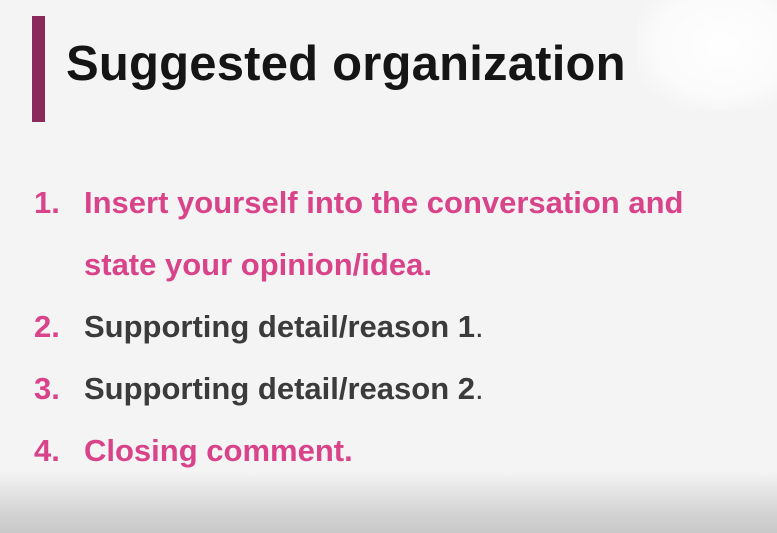 Image resolution: width=777 pixels, height=533 pixels. I want to click on list-item-3: 3. Supporting detail/reason 2., so click(394, 389).